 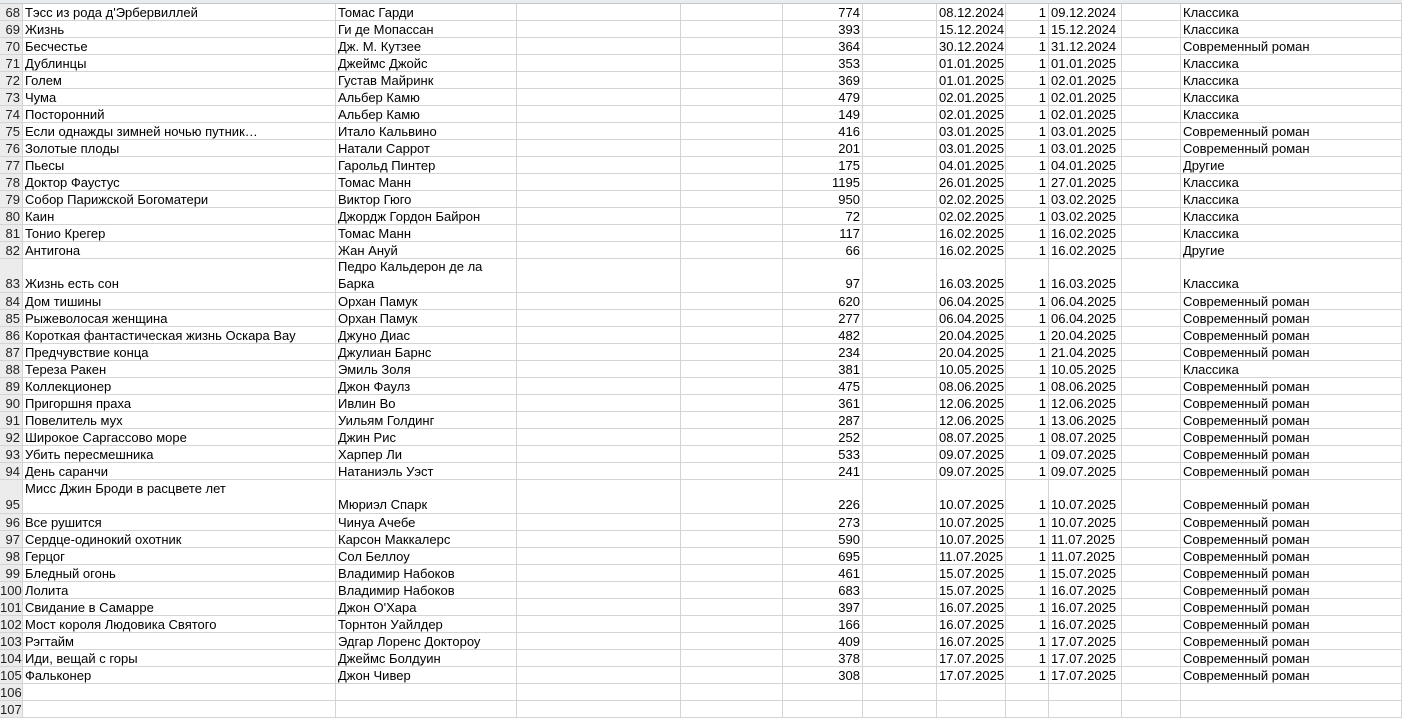 What do you see at coordinates (179, 641) in the screenshot?
I see `cell-title: Рэгтайм` at bounding box center [179, 641].